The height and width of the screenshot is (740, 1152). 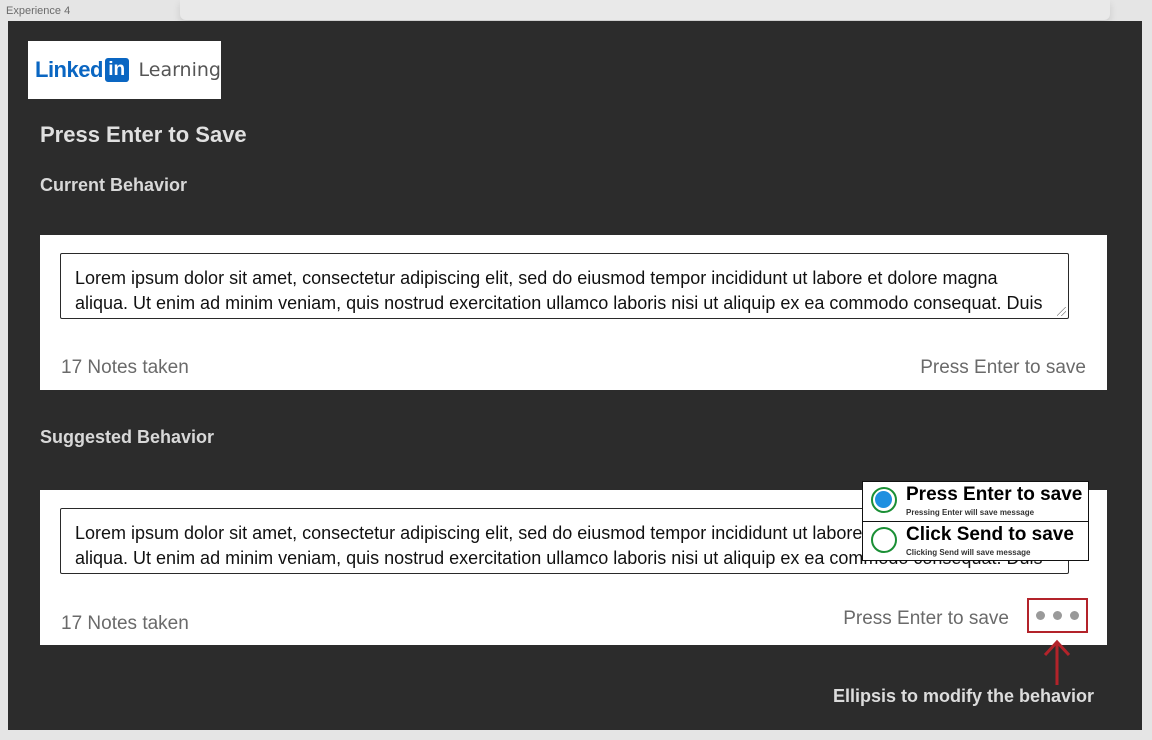 What do you see at coordinates (968, 552) in the screenshot?
I see `option-subtitle: Clicking Send will save message` at bounding box center [968, 552].